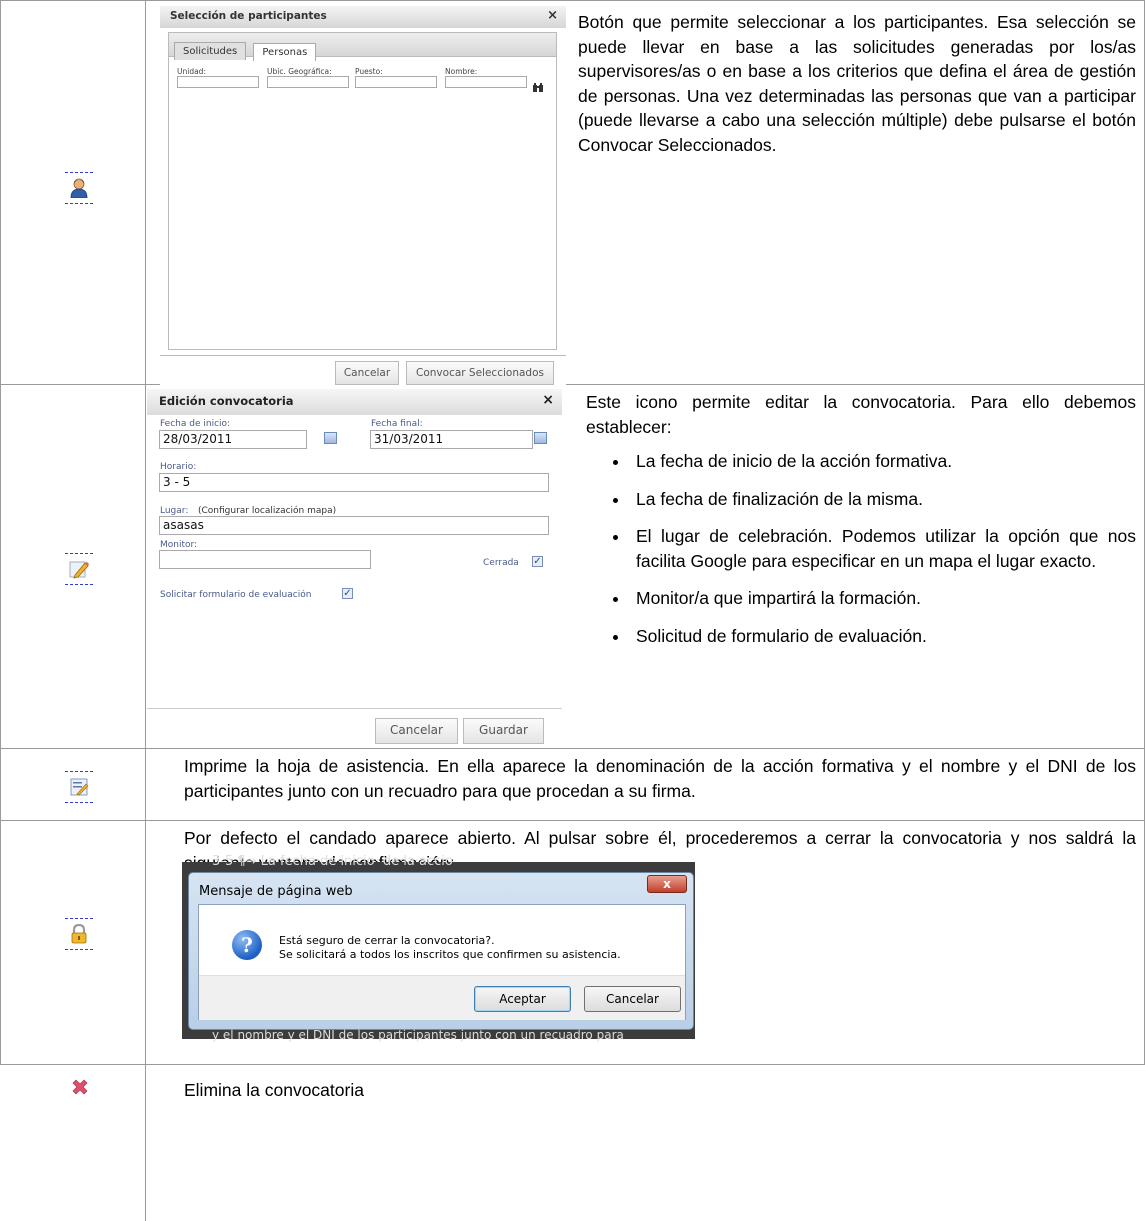 Image resolution: width=1145 pixels, height=1221 pixels. What do you see at coordinates (363, 17) in the screenshot?
I see `dialog-title-bar: Selección de participantes ×` at bounding box center [363, 17].